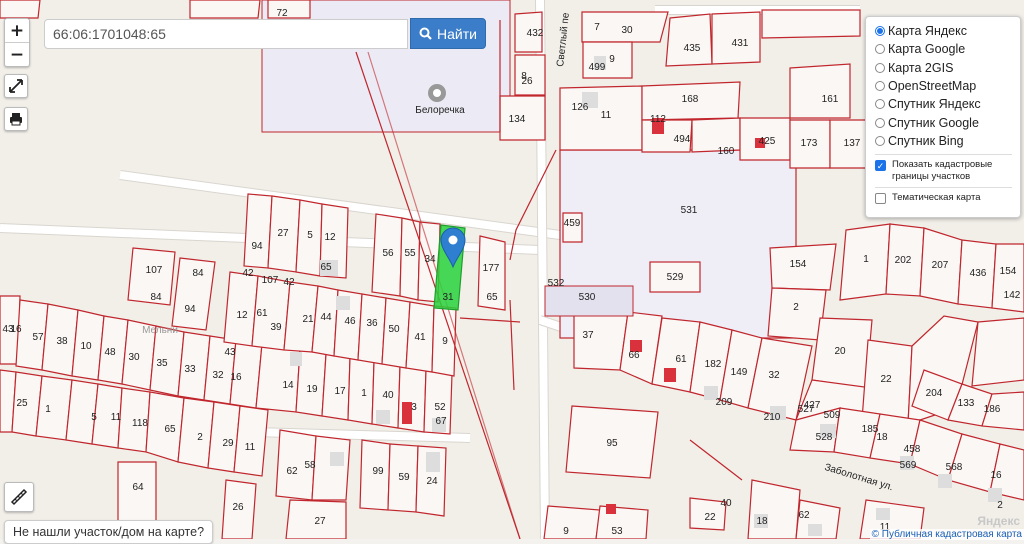 The width and height of the screenshot is (1024, 544). I want to click on parcel-number-label: 94, so click(257, 246).